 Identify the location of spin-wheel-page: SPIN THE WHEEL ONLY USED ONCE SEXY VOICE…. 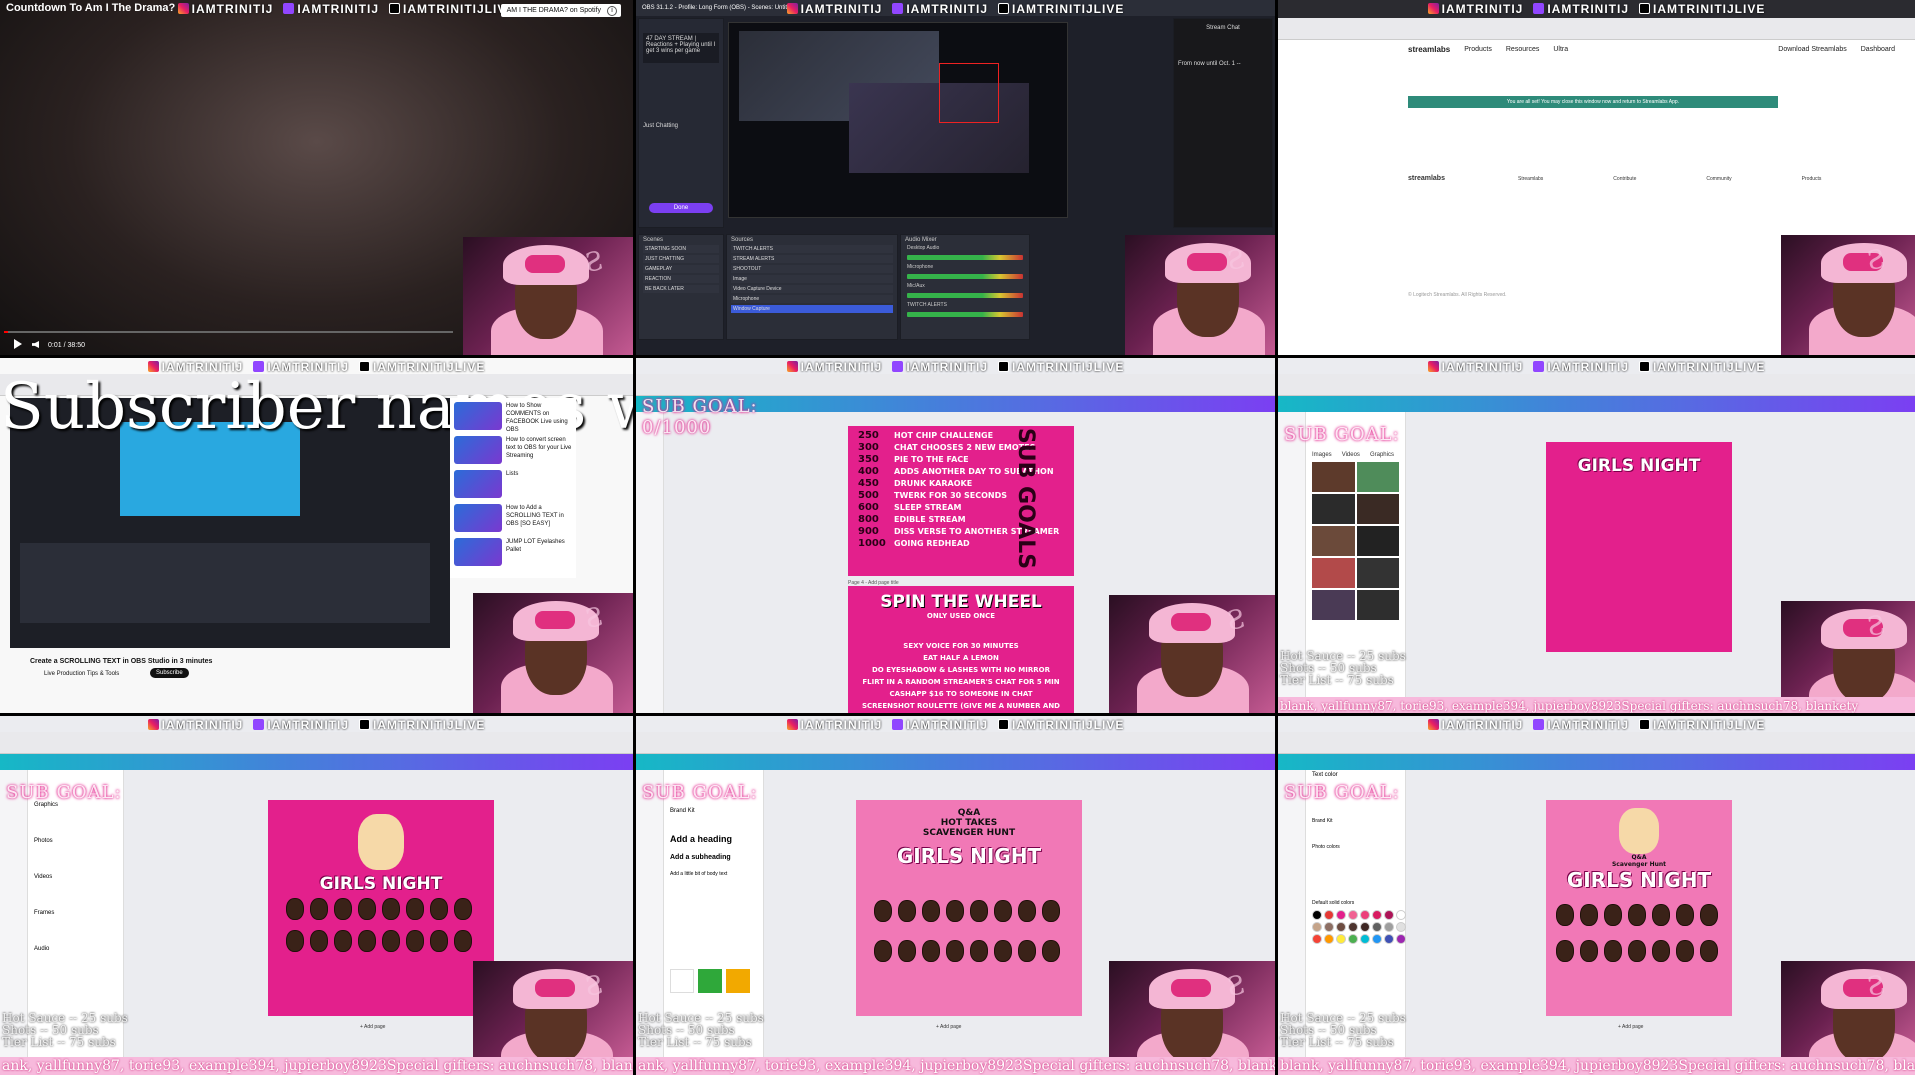
(961, 649).